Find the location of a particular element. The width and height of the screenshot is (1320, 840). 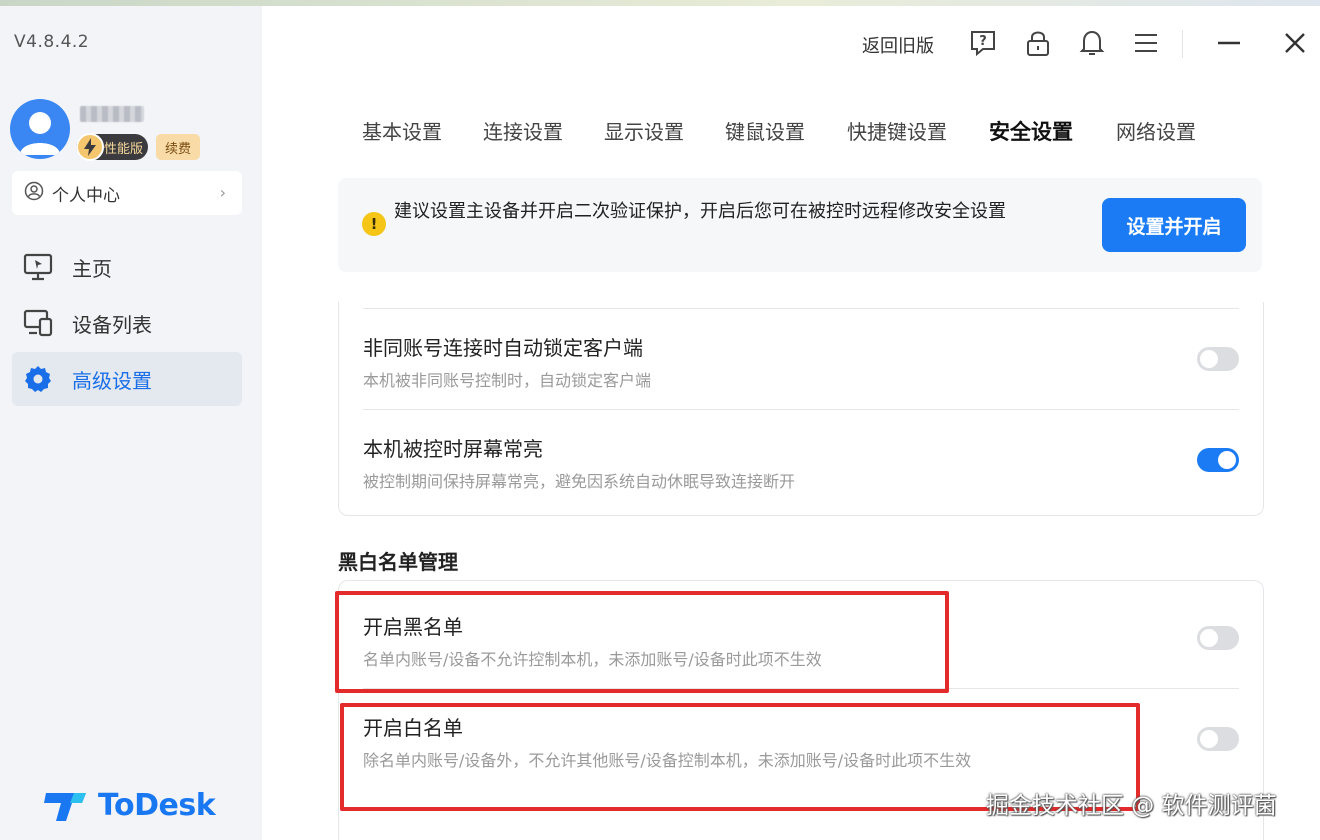

username-redacted is located at coordinates (112, 114).